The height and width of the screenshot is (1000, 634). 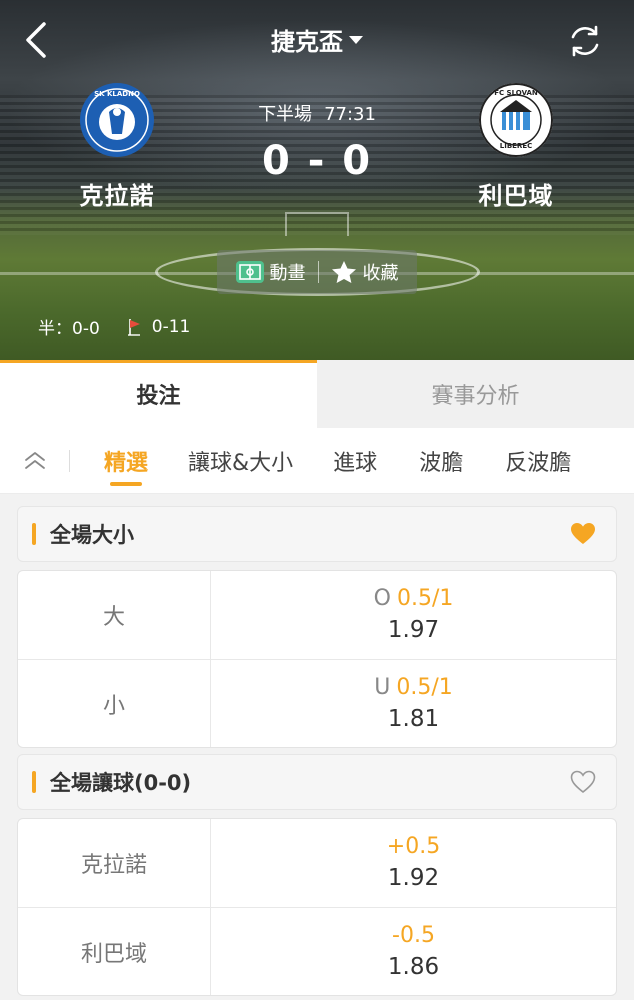 I want to click on handicap-value: +0.5, so click(x=413, y=846).